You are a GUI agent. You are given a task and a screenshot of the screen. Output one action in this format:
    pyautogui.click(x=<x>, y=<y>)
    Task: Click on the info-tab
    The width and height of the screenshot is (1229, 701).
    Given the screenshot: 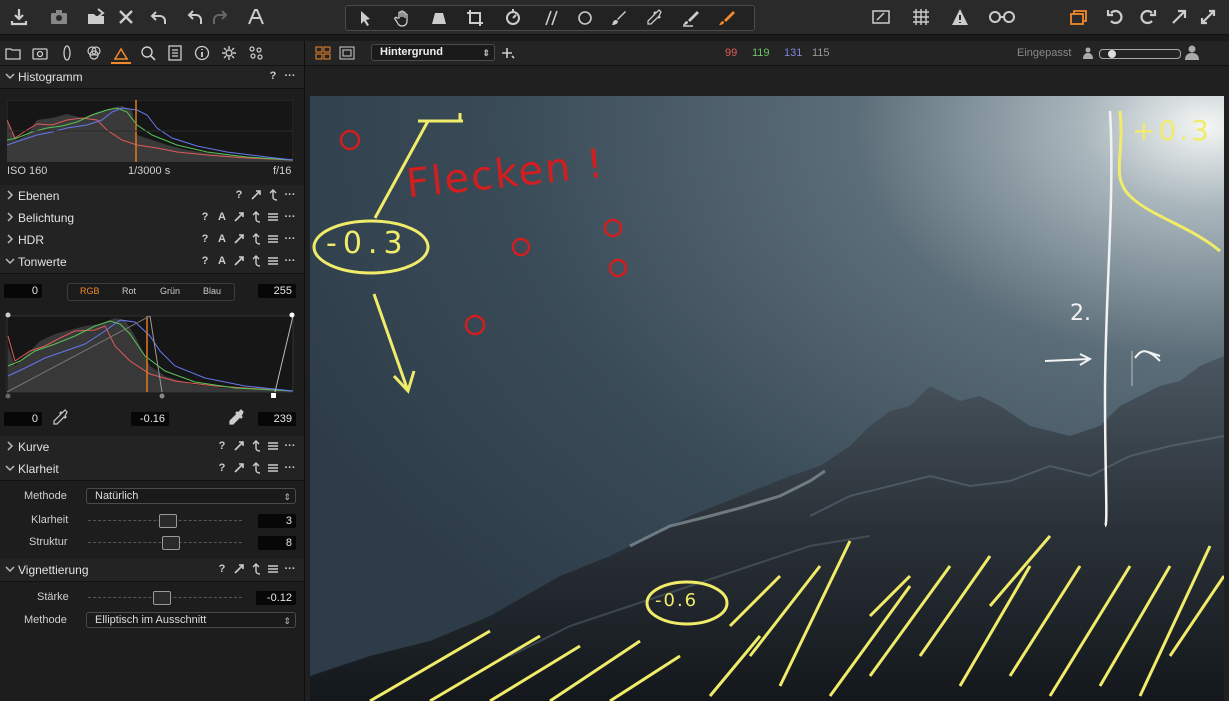 What is the action you would take?
    pyautogui.click(x=202, y=53)
    